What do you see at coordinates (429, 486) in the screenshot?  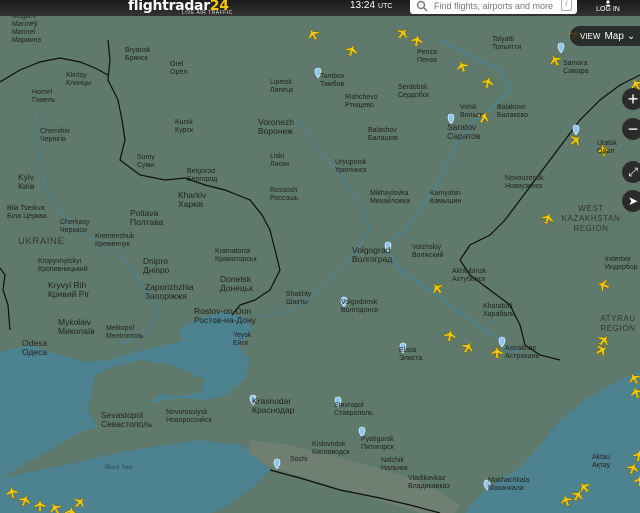 I see `city-name-local: Владикавказ` at bounding box center [429, 486].